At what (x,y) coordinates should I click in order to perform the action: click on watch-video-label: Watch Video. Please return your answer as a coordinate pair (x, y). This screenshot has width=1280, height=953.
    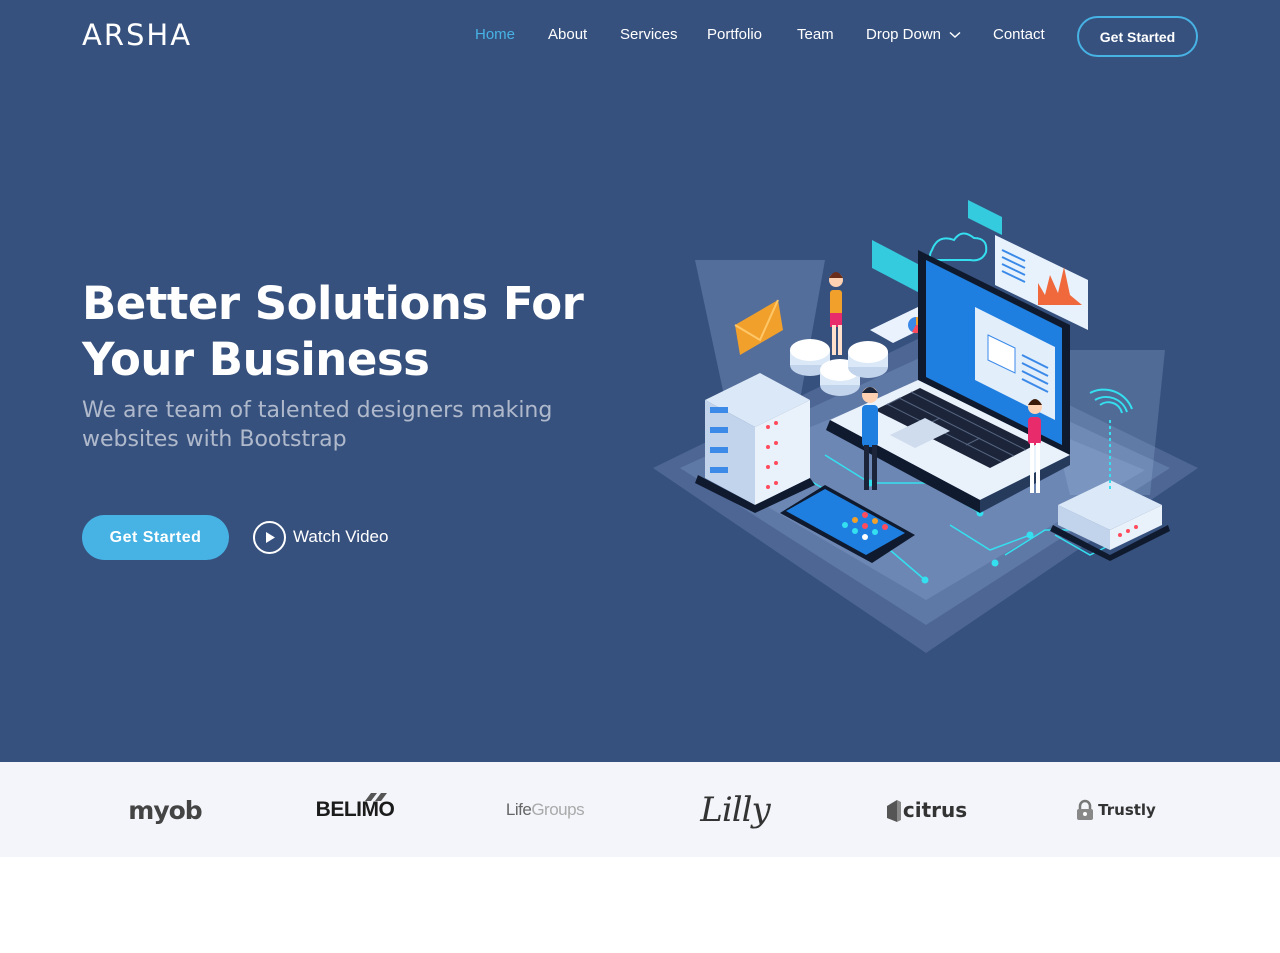
    Looking at the image, I should click on (341, 536).